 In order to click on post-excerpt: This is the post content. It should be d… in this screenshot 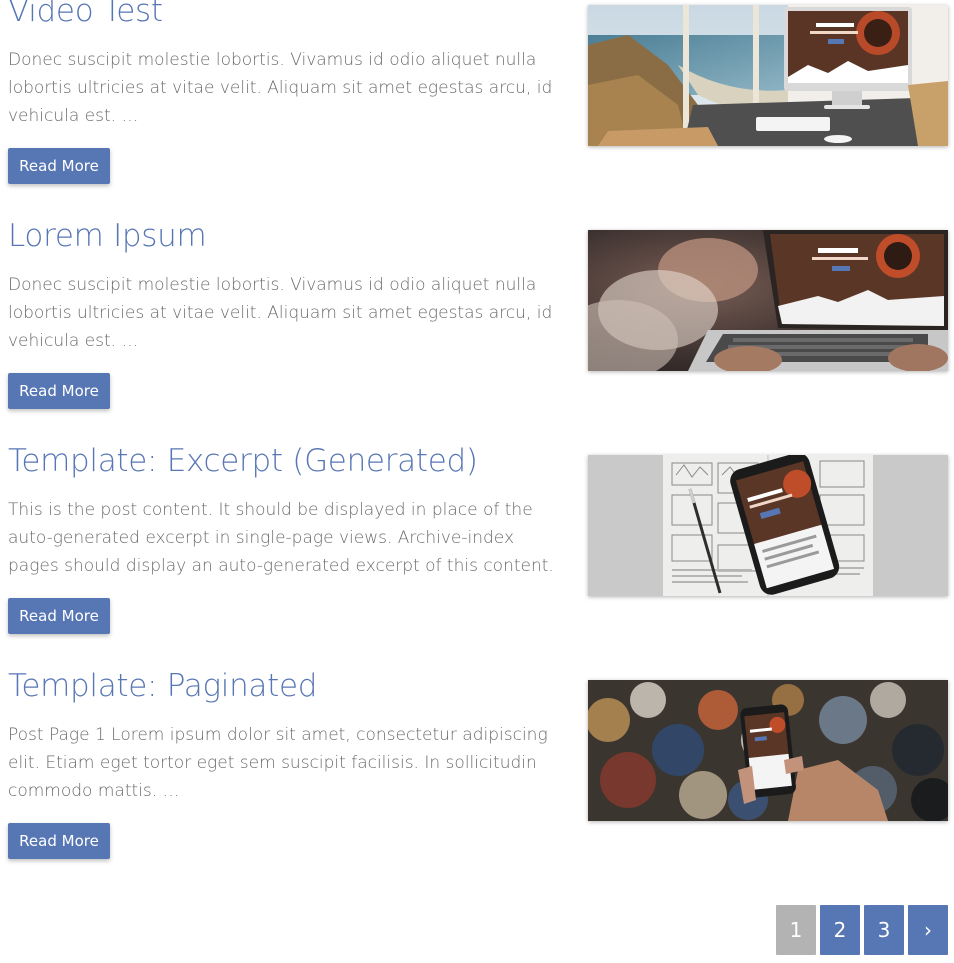, I will do `click(281, 552)`.